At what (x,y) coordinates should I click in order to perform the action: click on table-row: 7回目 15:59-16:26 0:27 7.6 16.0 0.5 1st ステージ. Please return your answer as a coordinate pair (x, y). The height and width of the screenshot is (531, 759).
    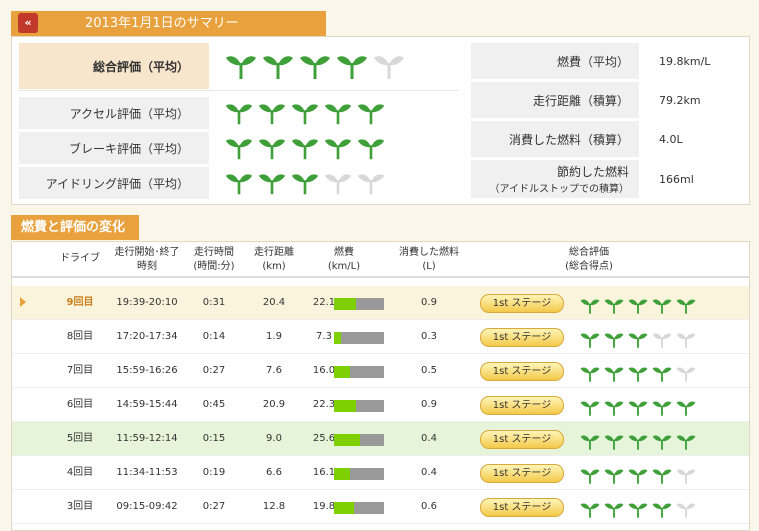
    Looking at the image, I should click on (380, 371).